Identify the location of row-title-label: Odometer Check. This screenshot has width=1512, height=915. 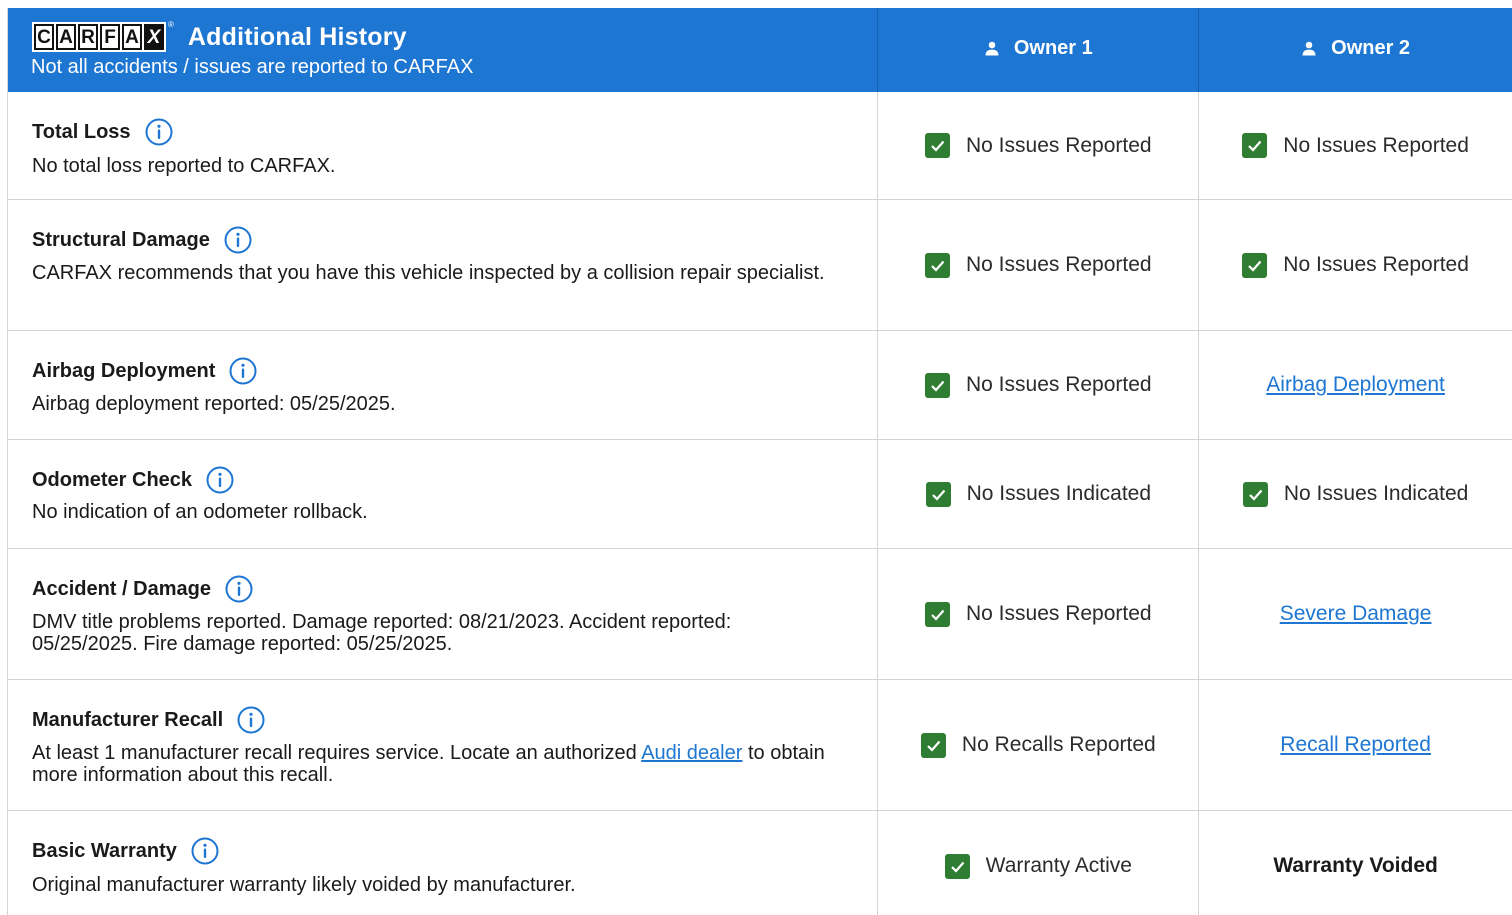
(112, 479).